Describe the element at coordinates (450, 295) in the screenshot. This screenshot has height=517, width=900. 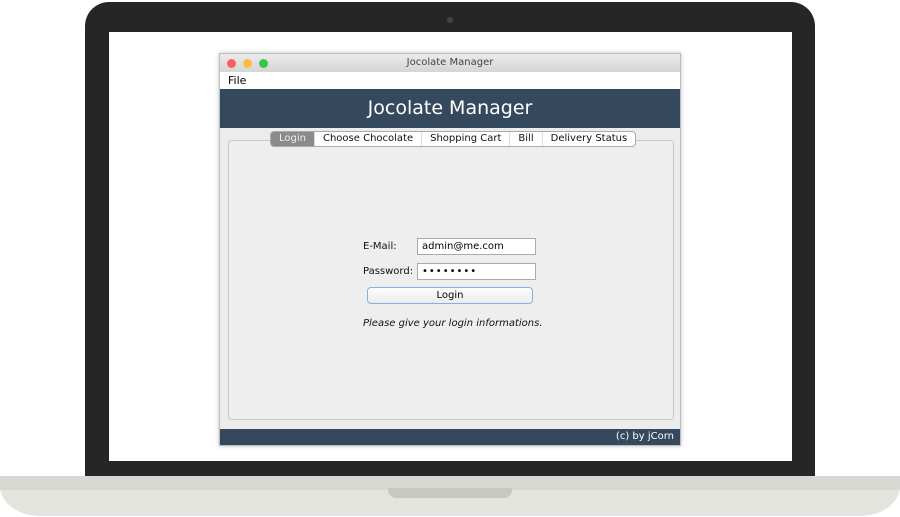
I see `login-button: Login` at that location.